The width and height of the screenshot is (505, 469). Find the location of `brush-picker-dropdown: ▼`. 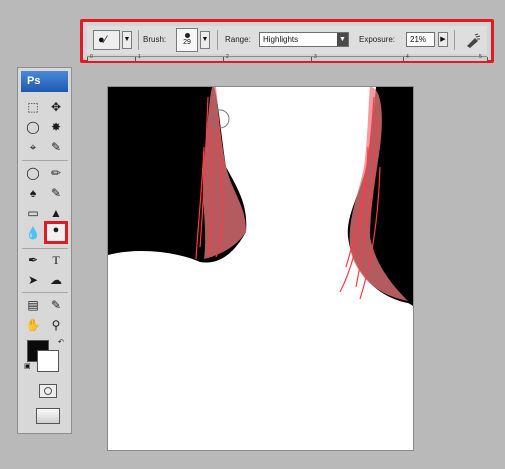

brush-picker-dropdown: ▼ is located at coordinates (205, 40).